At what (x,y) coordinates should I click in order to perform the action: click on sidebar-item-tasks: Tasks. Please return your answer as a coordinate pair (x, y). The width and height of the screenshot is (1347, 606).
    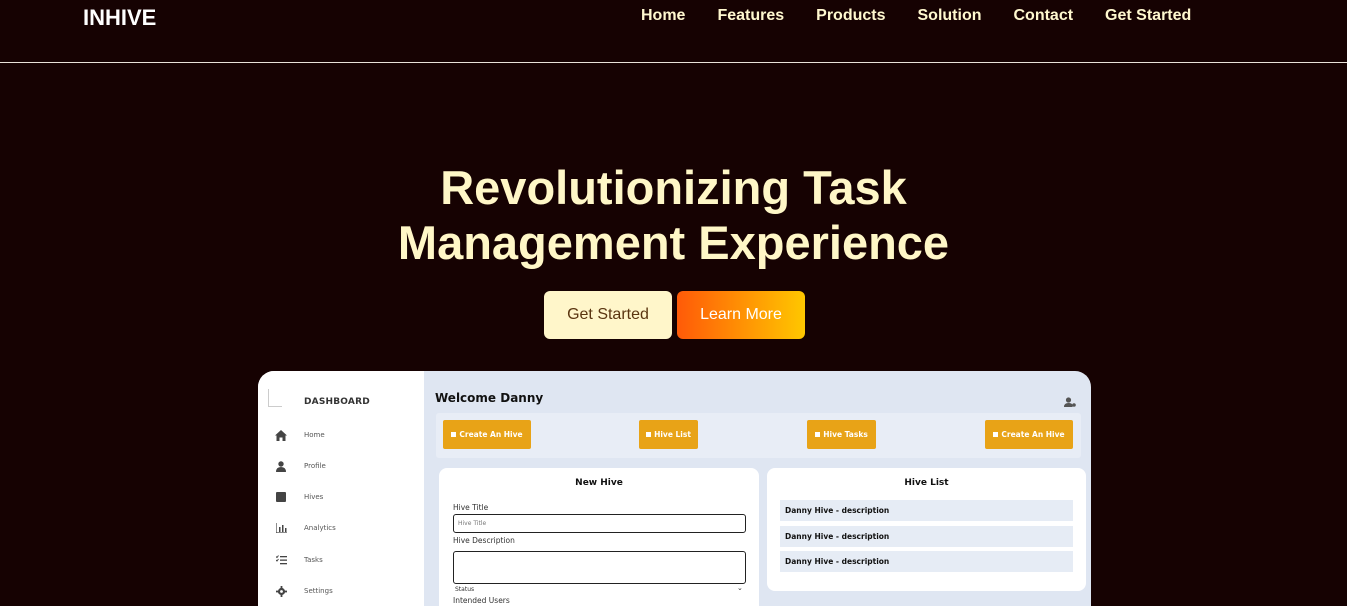
    Looking at the image, I should click on (299, 560).